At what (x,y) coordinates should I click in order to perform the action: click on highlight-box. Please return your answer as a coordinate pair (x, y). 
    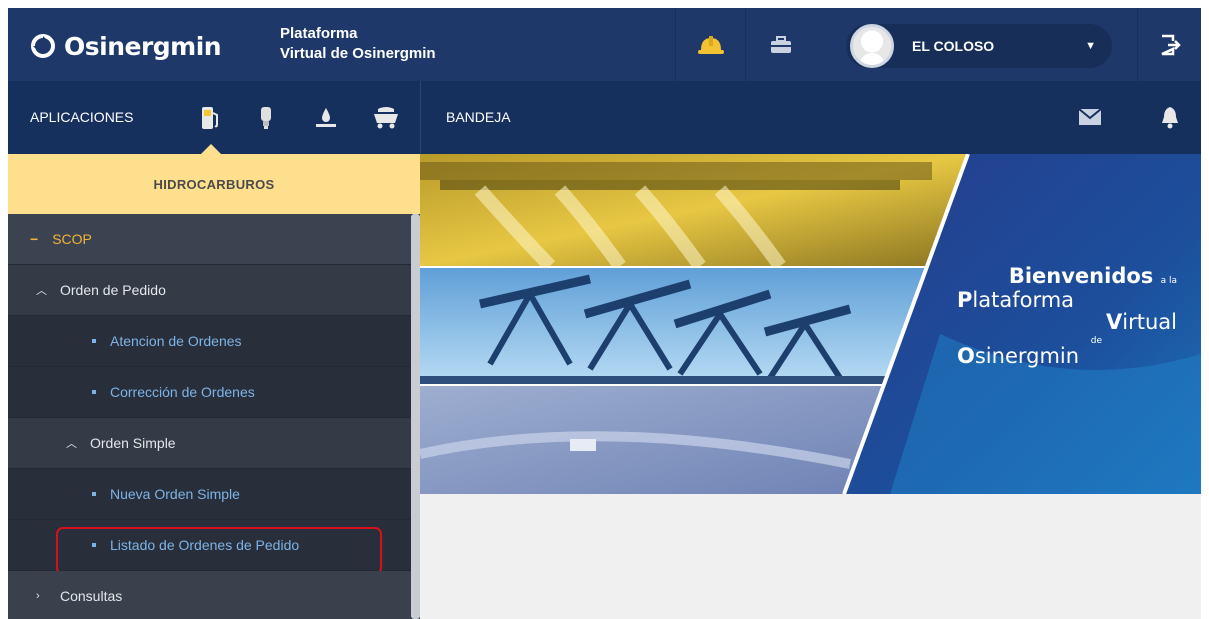
    Looking at the image, I should click on (219, 551).